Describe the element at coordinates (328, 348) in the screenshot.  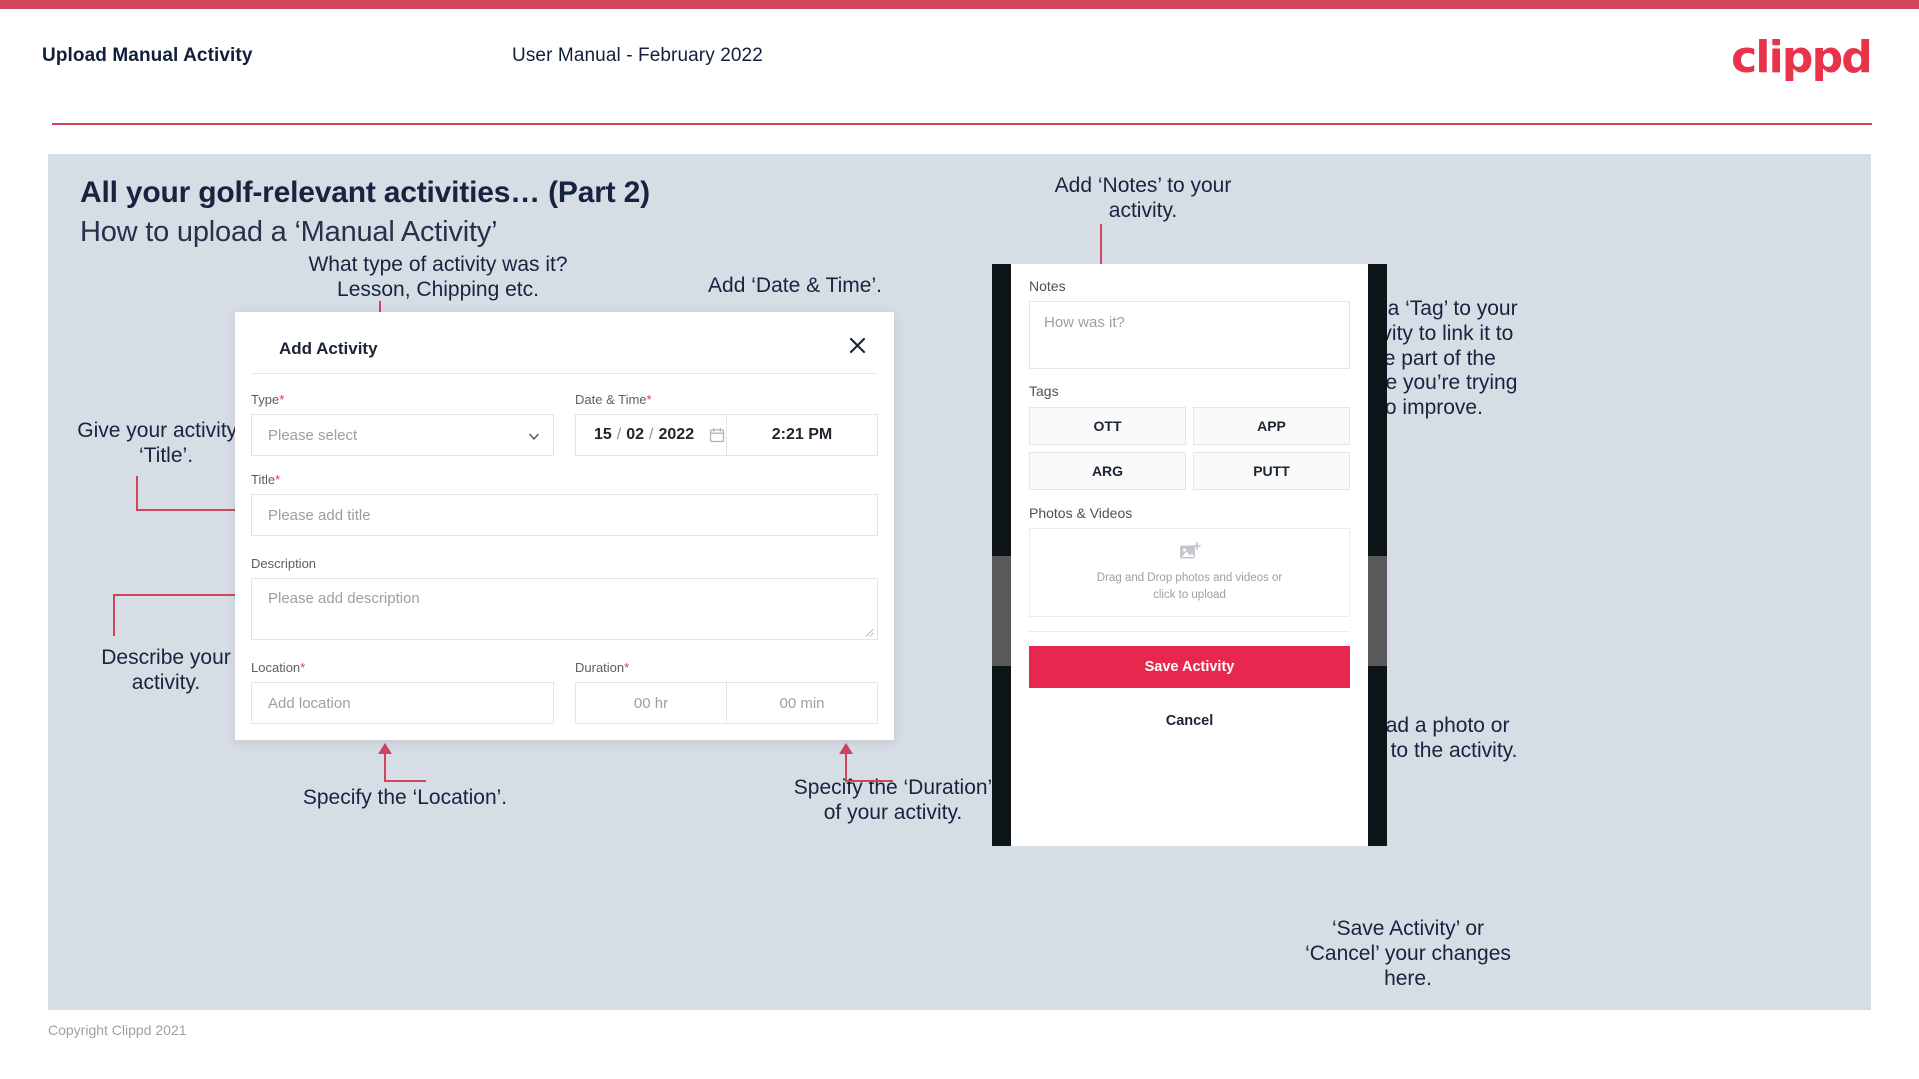
I see `dialog-title: Add Activity` at that location.